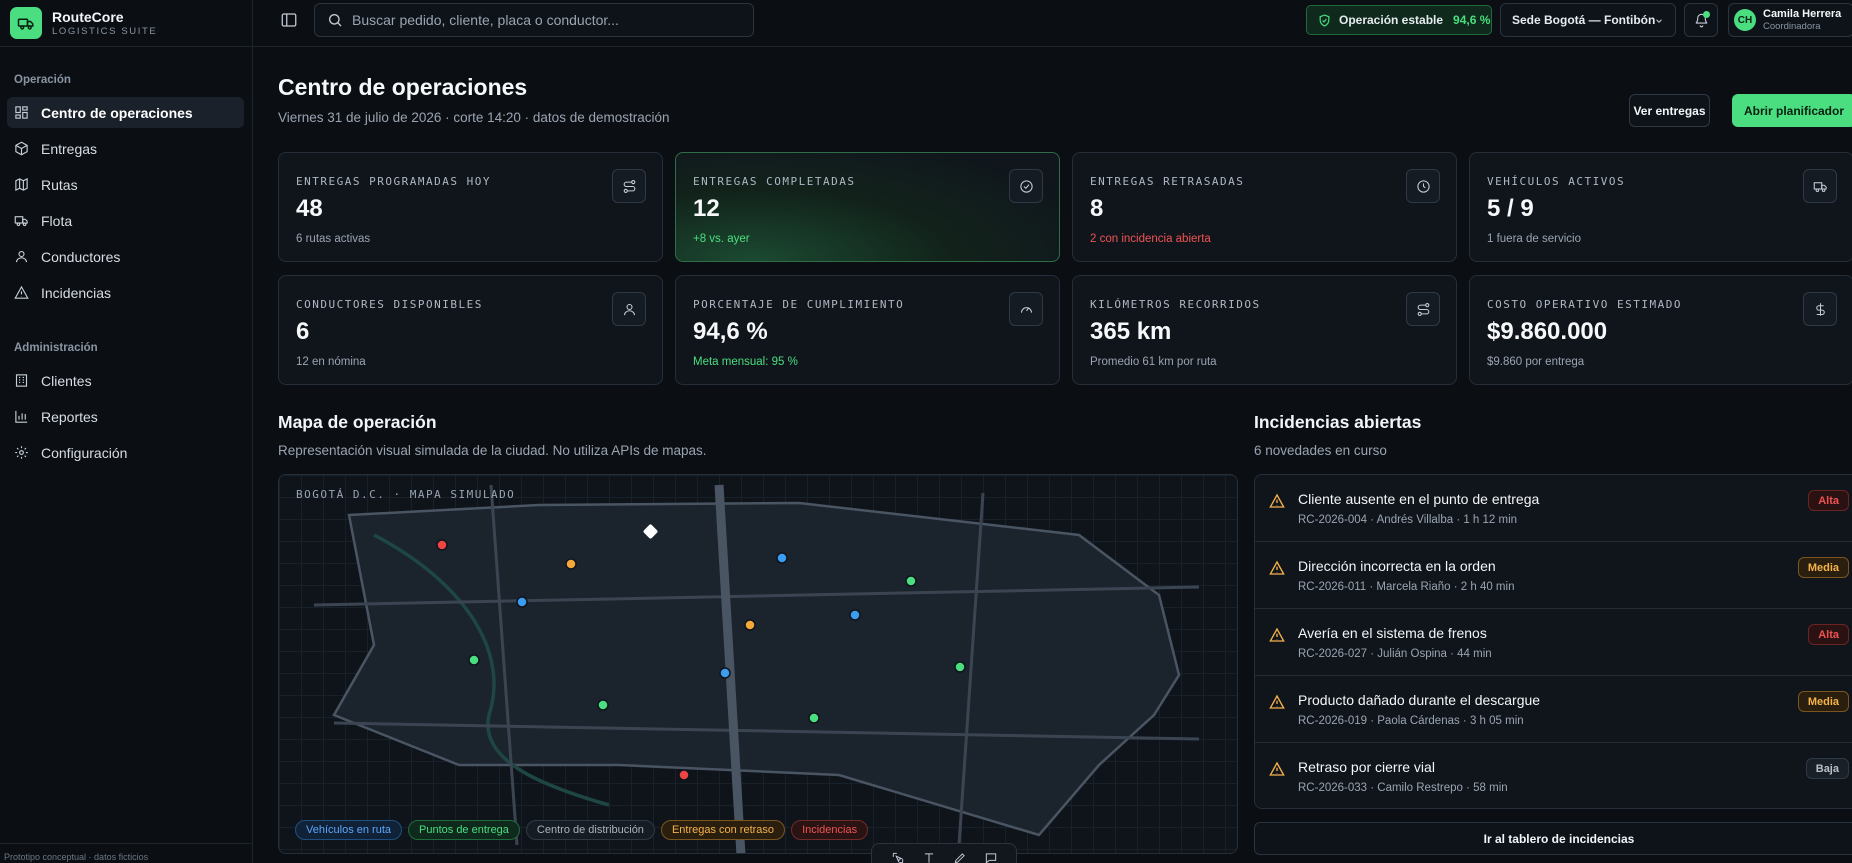 The width and height of the screenshot is (1852, 863). Describe the element at coordinates (898, 857) in the screenshot. I see `select-cursor-icon` at that location.